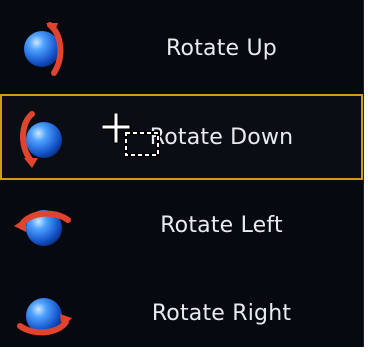  What do you see at coordinates (221, 313) in the screenshot?
I see `menu-item-label: Rotate Right` at bounding box center [221, 313].